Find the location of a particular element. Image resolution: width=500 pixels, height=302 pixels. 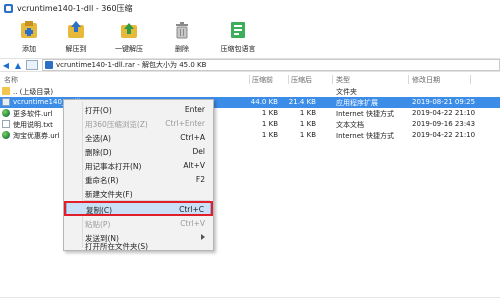

menu-item-shortcut: Ctrl+Enter is located at coordinates (185, 123).